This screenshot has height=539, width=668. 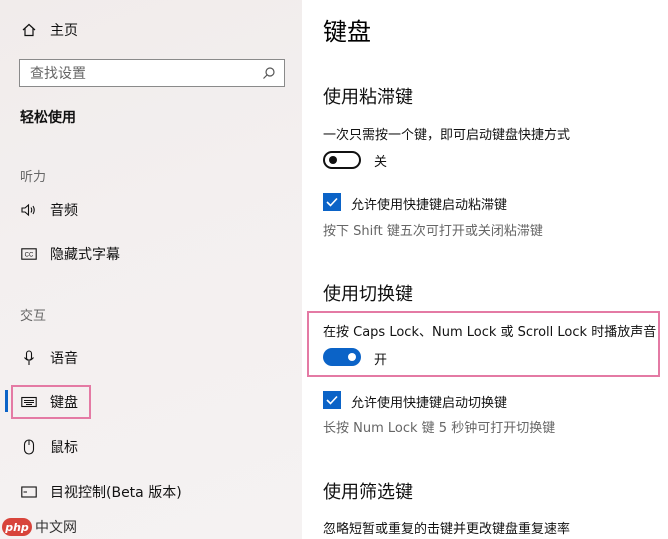 I want to click on sidebar-item-mouse: 鼠标, so click(x=49, y=447).